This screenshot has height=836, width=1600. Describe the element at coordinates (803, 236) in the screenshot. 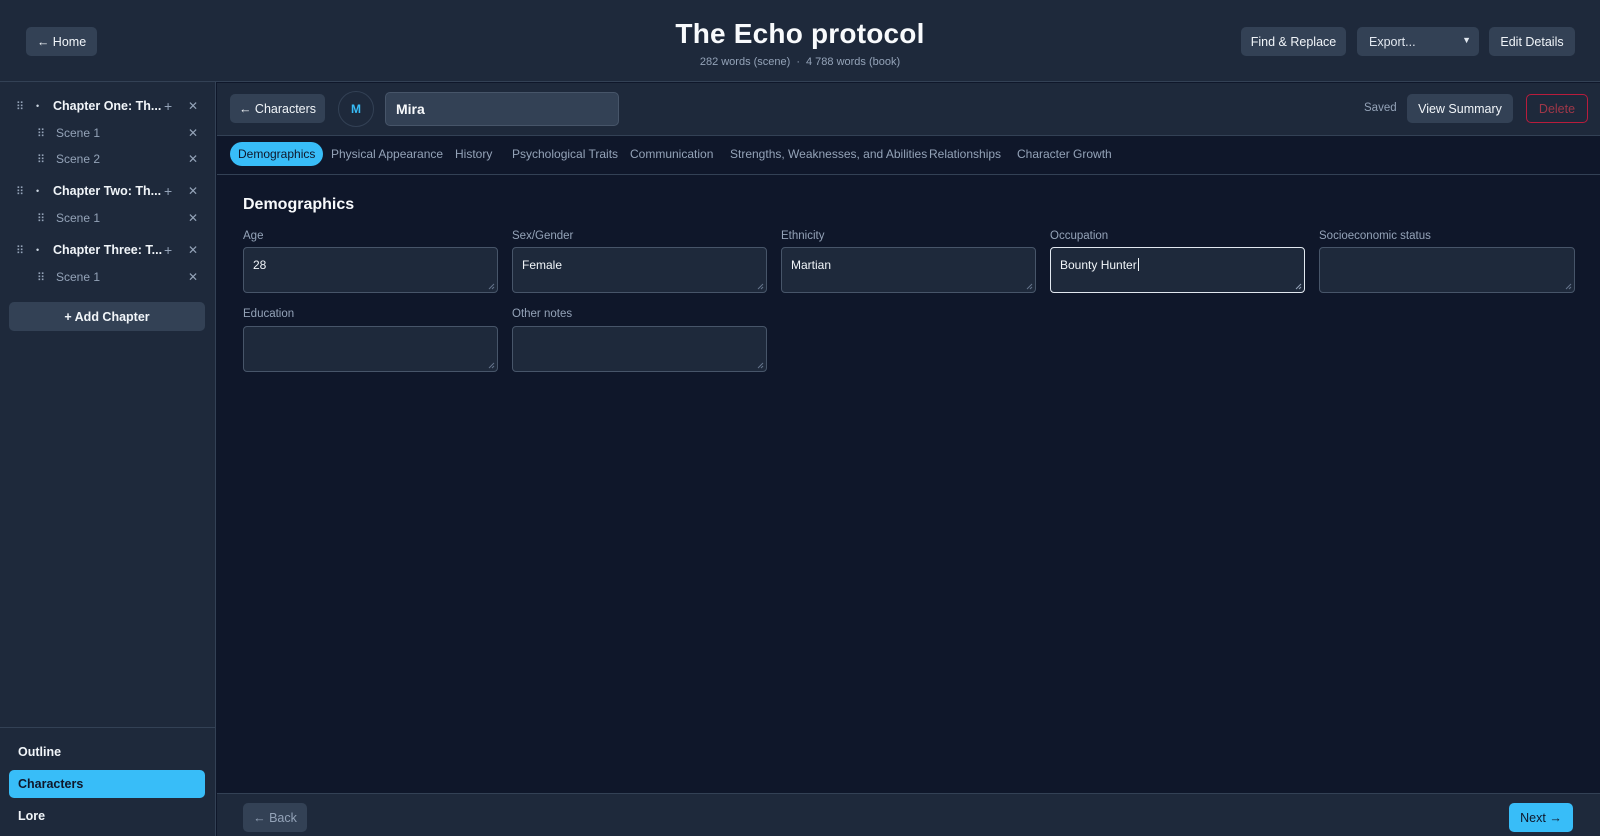

I see `ethnicity-label: Ethnicity` at that location.